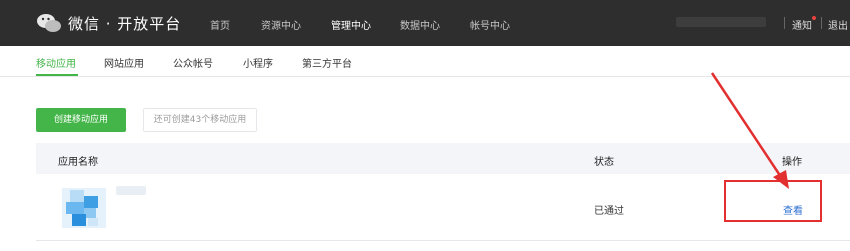  I want to click on nav-account: 帐号中心, so click(490, 24).